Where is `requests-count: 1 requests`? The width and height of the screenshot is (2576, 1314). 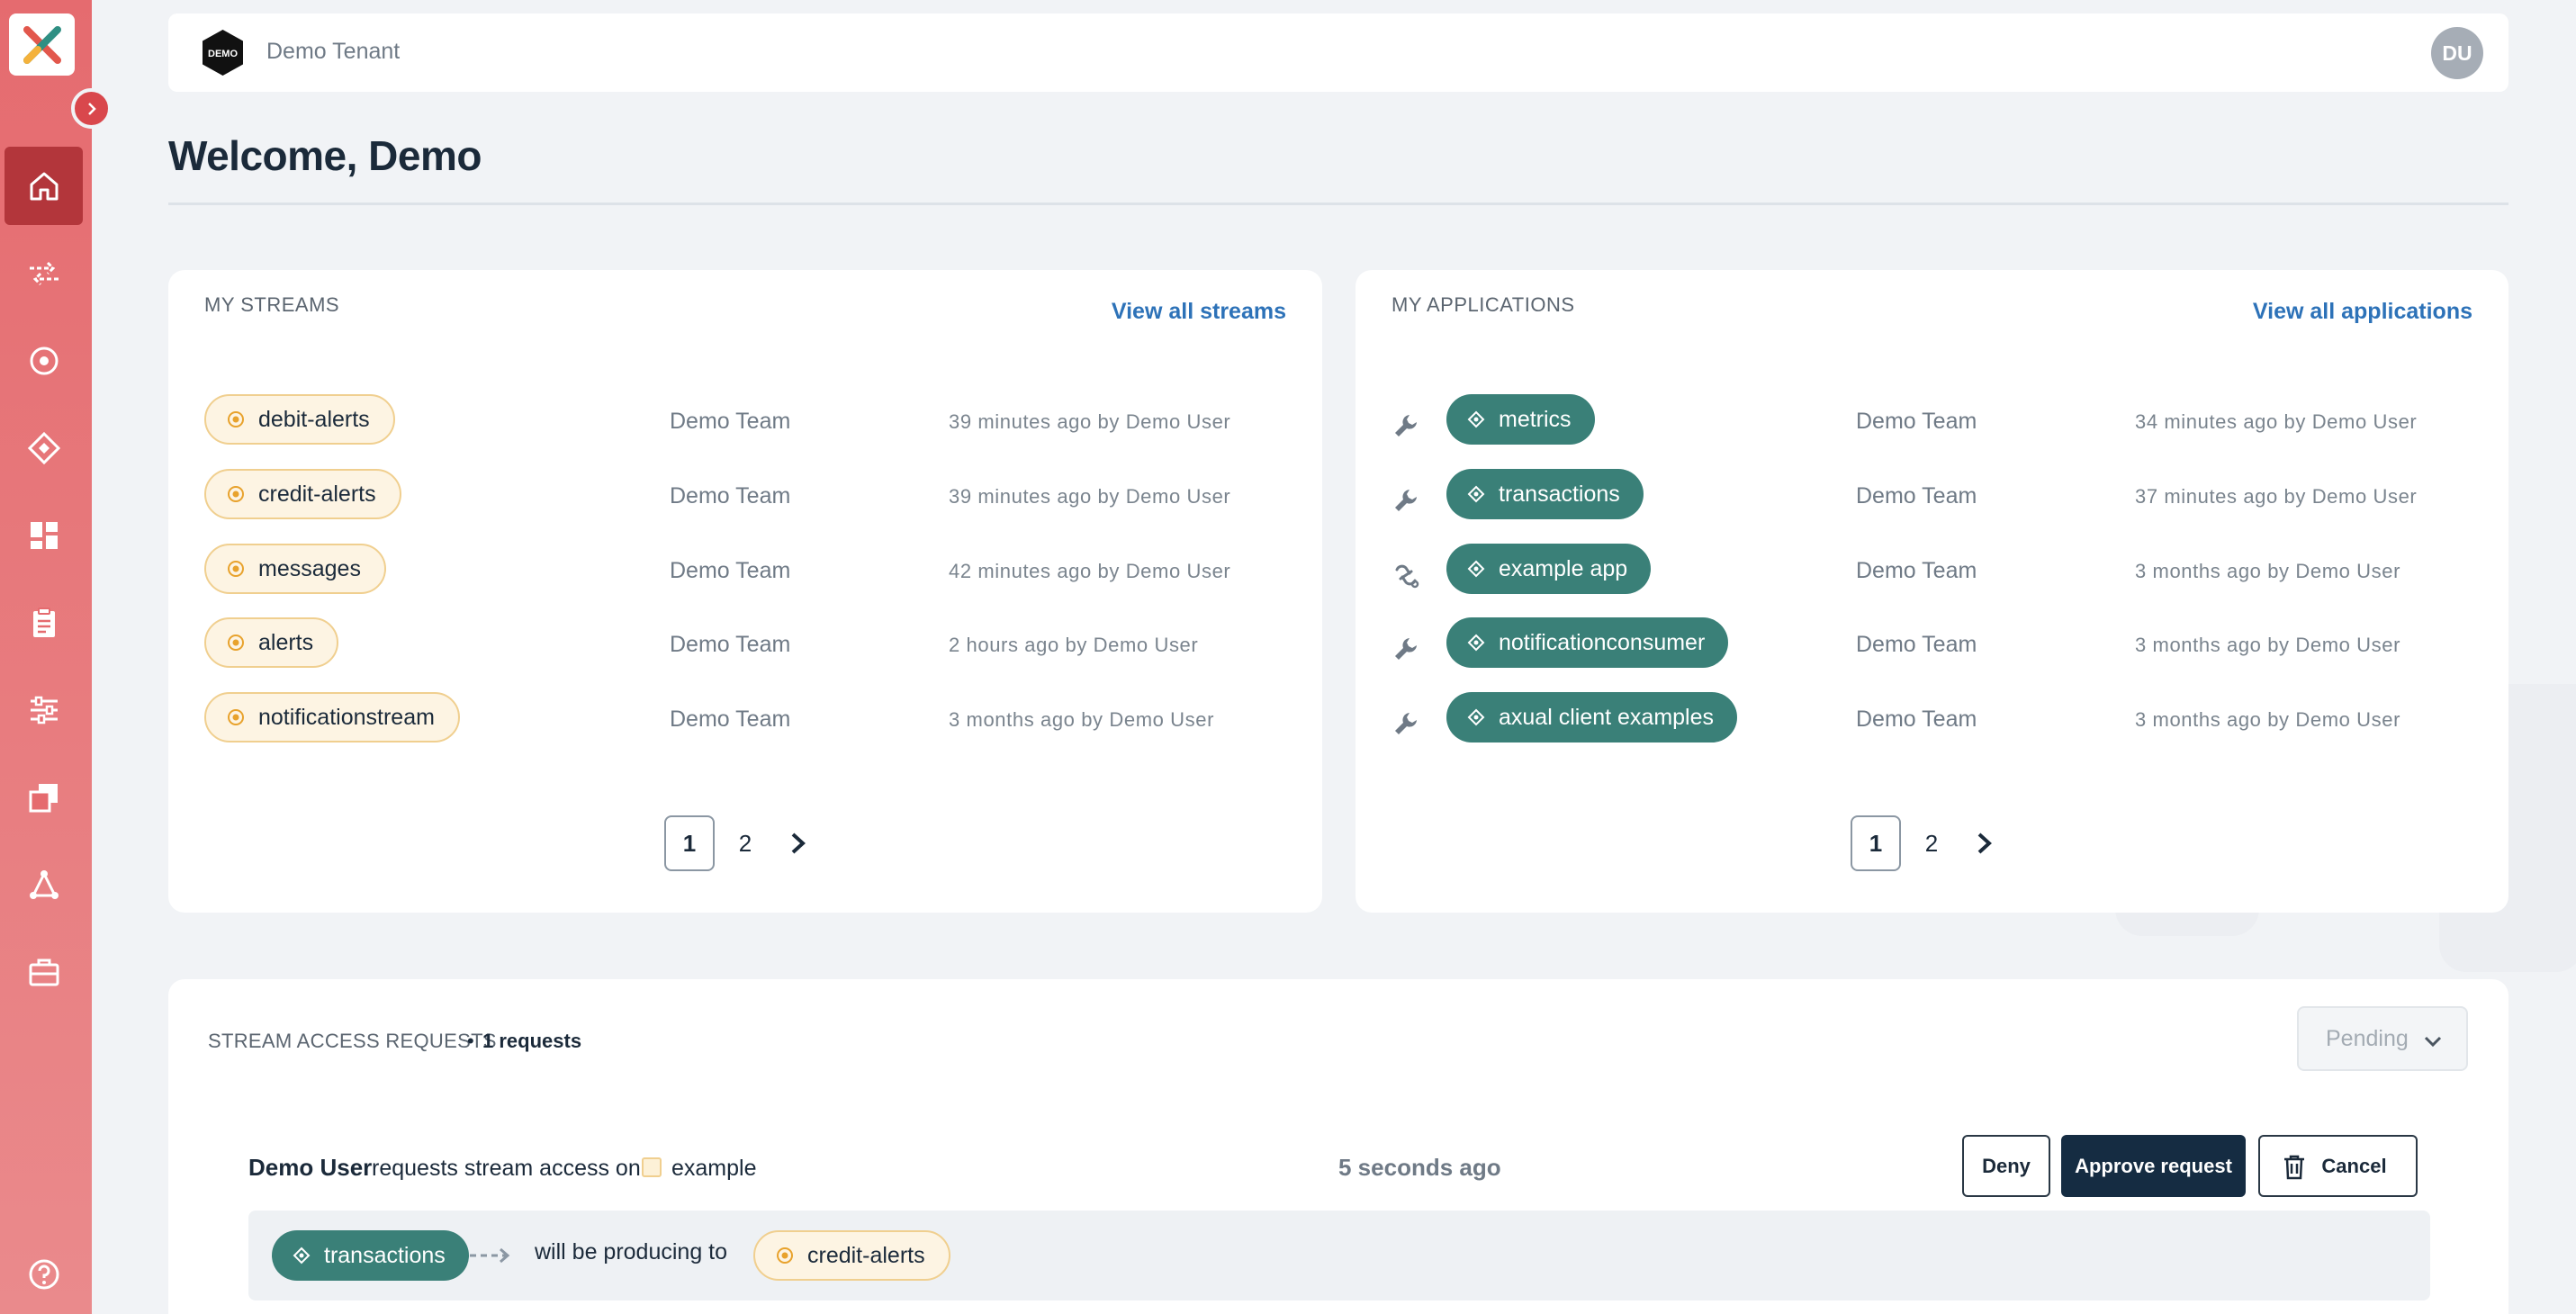
requests-count: 1 requests is located at coordinates (532, 1041).